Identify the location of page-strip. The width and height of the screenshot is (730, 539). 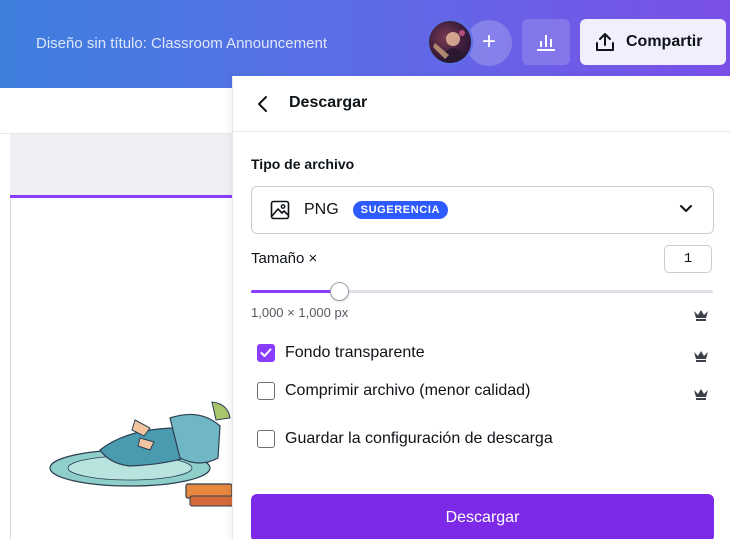
(121, 166).